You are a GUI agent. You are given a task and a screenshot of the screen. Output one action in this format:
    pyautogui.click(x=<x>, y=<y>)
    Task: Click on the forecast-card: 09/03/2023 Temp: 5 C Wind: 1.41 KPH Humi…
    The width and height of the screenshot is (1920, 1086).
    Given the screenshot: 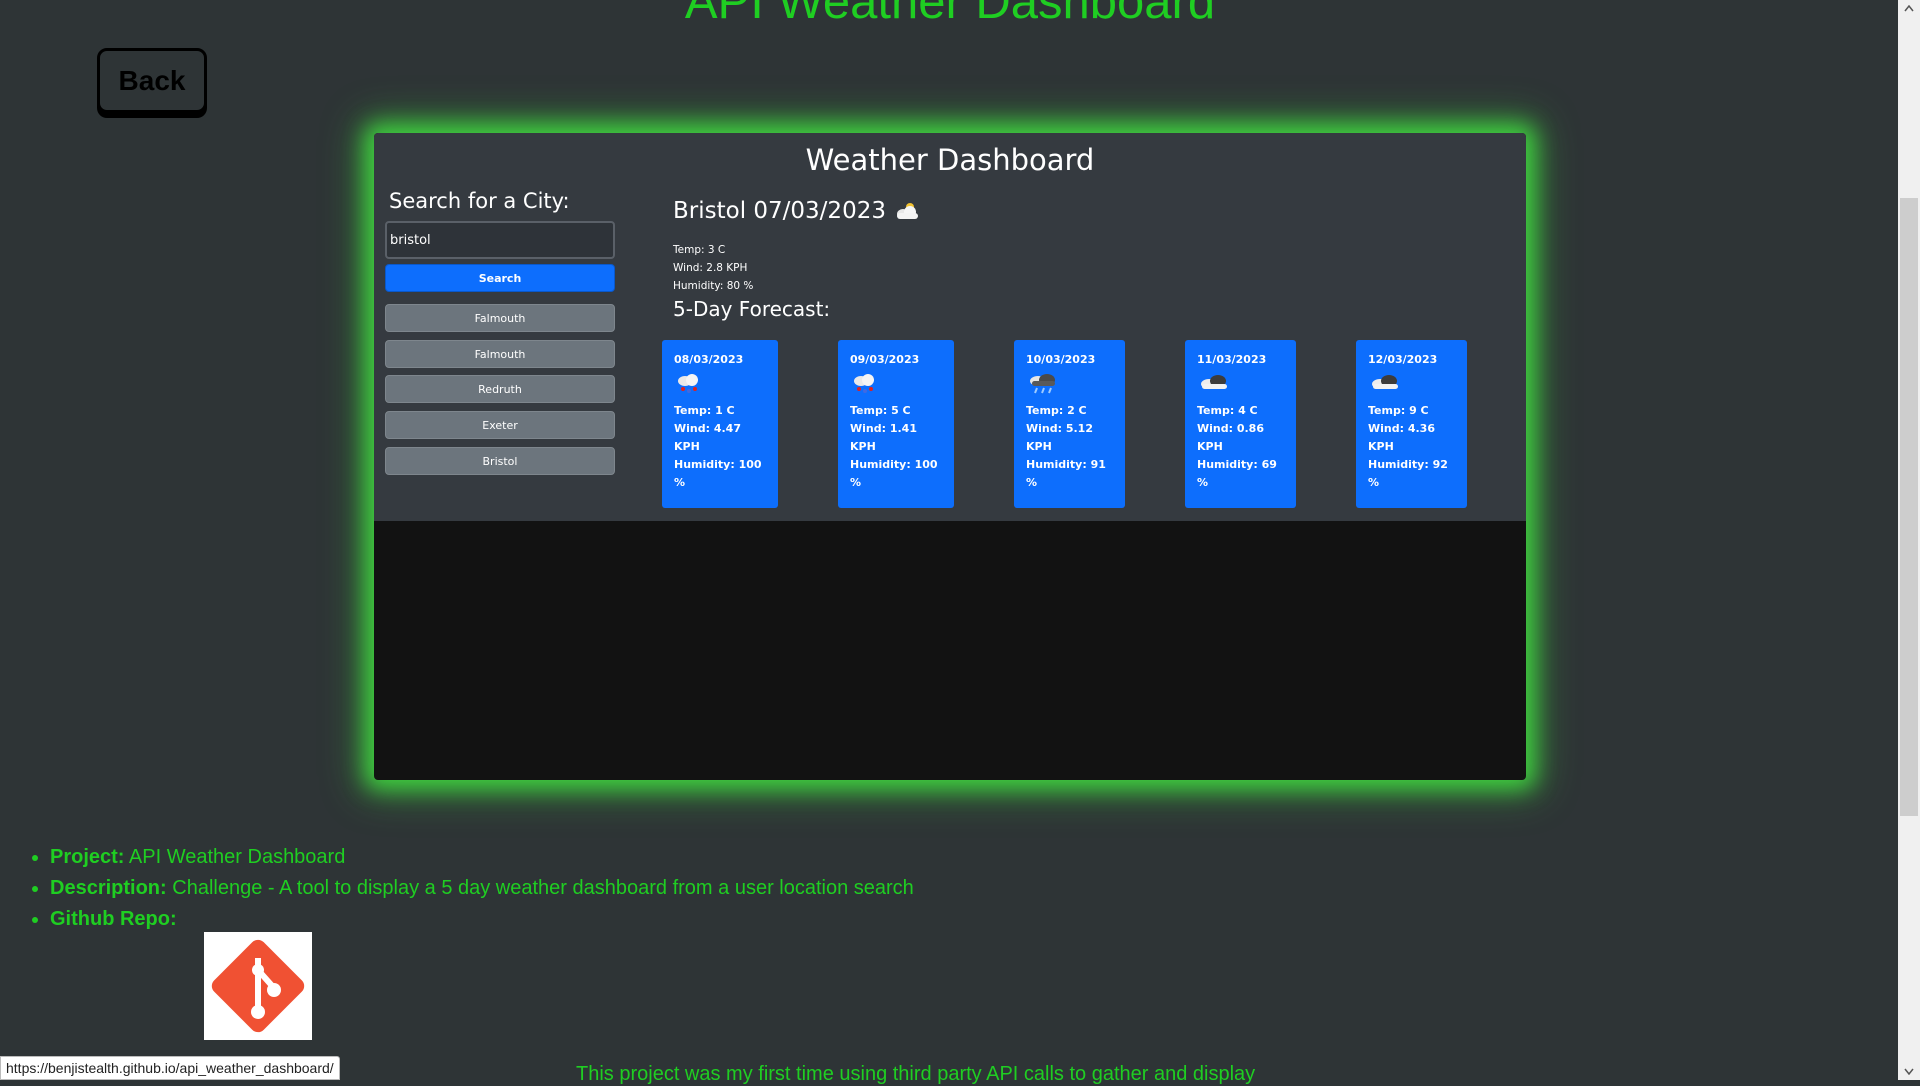 What is the action you would take?
    pyautogui.click(x=896, y=424)
    